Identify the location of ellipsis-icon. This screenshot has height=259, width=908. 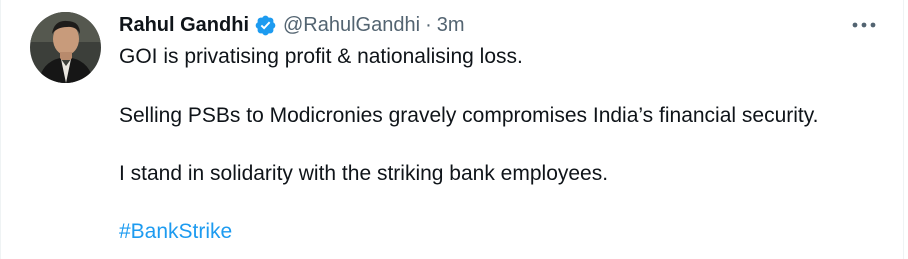
(864, 25).